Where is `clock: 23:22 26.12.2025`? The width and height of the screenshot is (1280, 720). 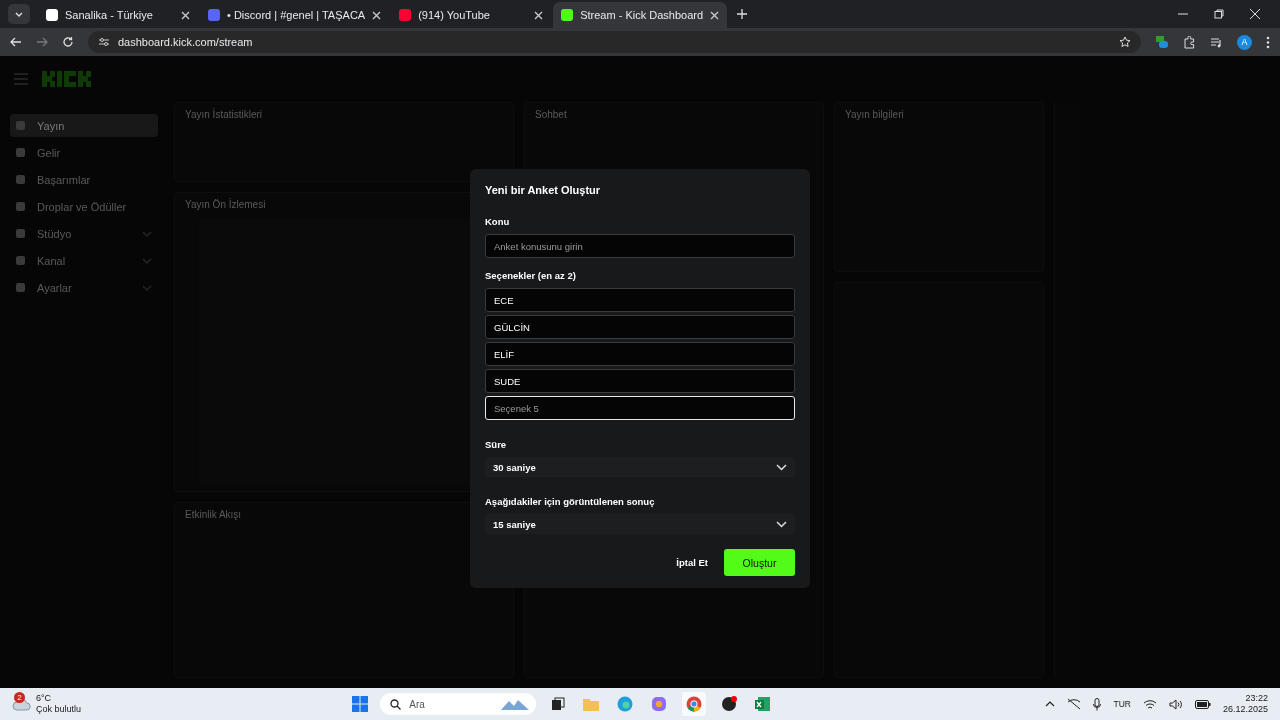 clock: 23:22 26.12.2025 is located at coordinates (1245, 704).